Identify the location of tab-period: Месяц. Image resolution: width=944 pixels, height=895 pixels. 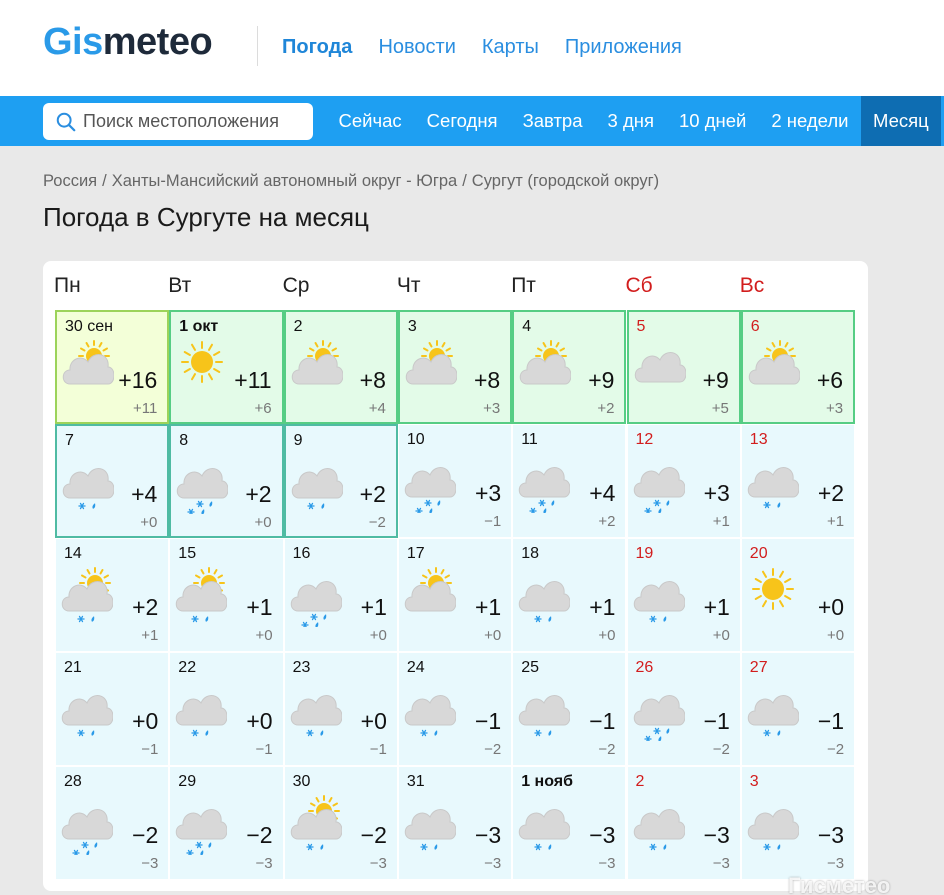
(900, 121).